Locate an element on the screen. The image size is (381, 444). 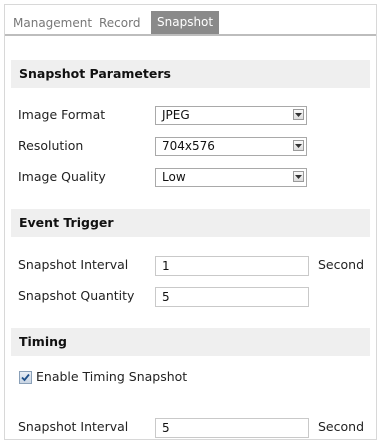
section-header-event-trigger: Event Trigger is located at coordinates (190, 223).